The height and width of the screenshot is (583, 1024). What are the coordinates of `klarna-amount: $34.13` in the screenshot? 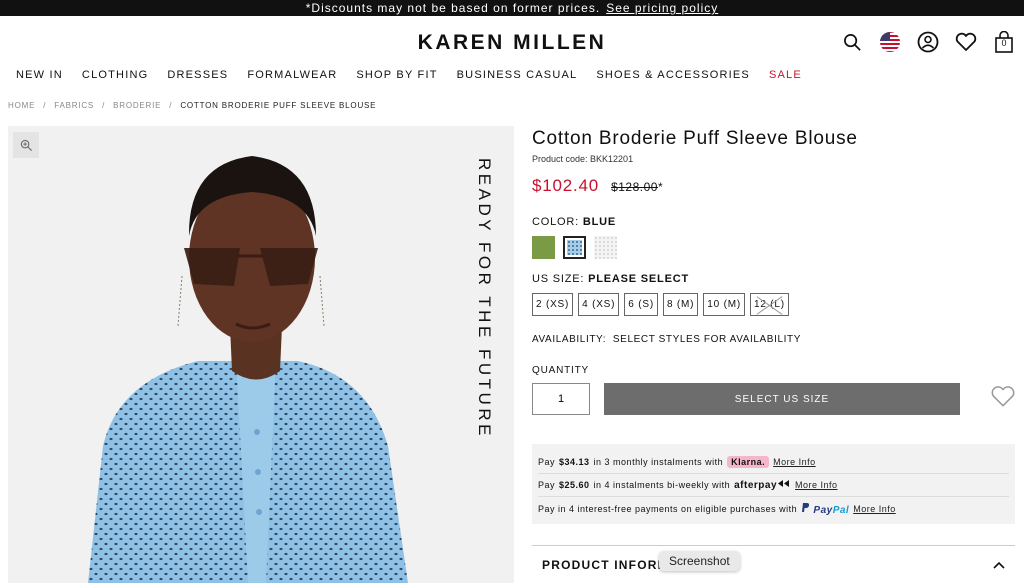 It's located at (574, 462).